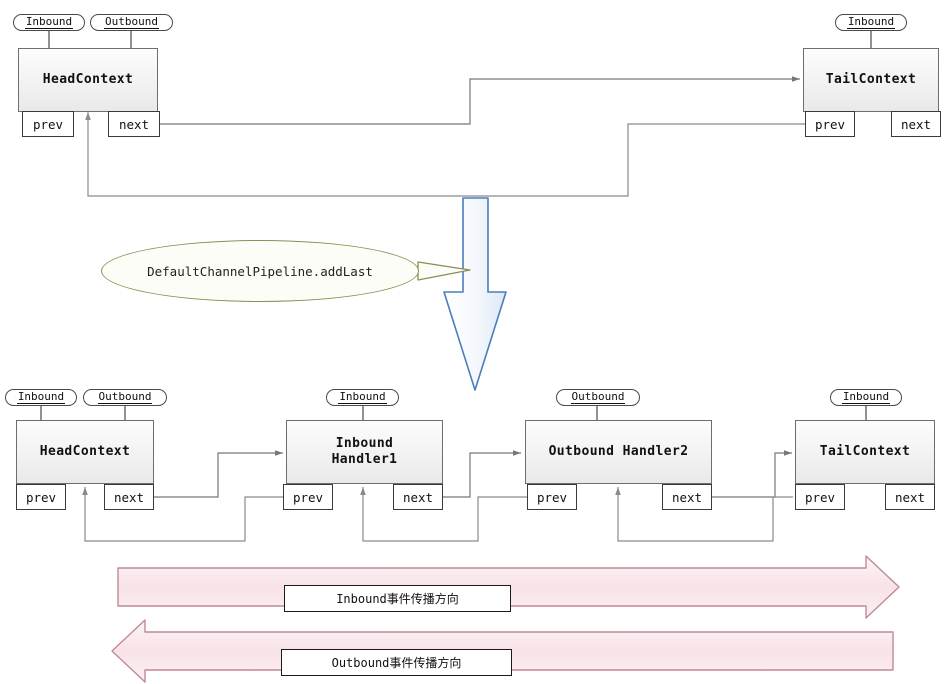  Describe the element at coordinates (871, 22) in the screenshot. I see `tag-inbound-tail-top: Inbound` at that location.